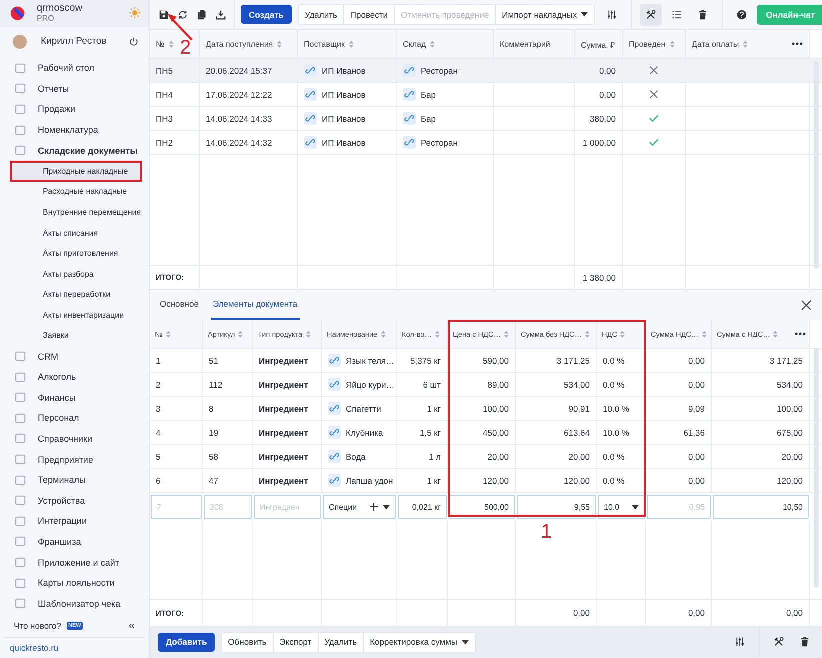  I want to click on nav-item: Складские документы, so click(74, 150).